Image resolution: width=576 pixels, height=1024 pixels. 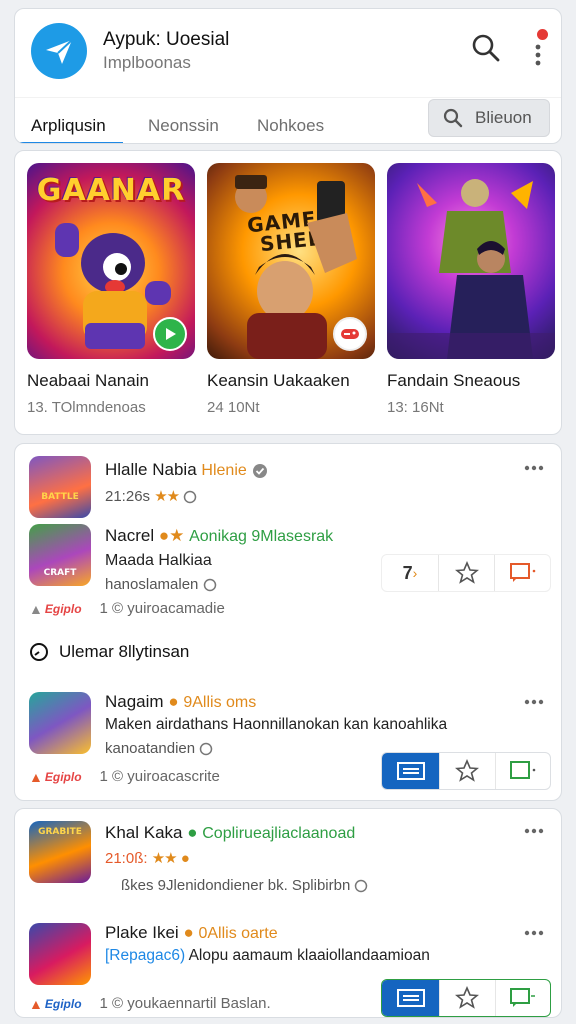 I want to click on item-meta: ▲ Egiplo 1 © youkaennartil Baslan., so click(x=150, y=1003).